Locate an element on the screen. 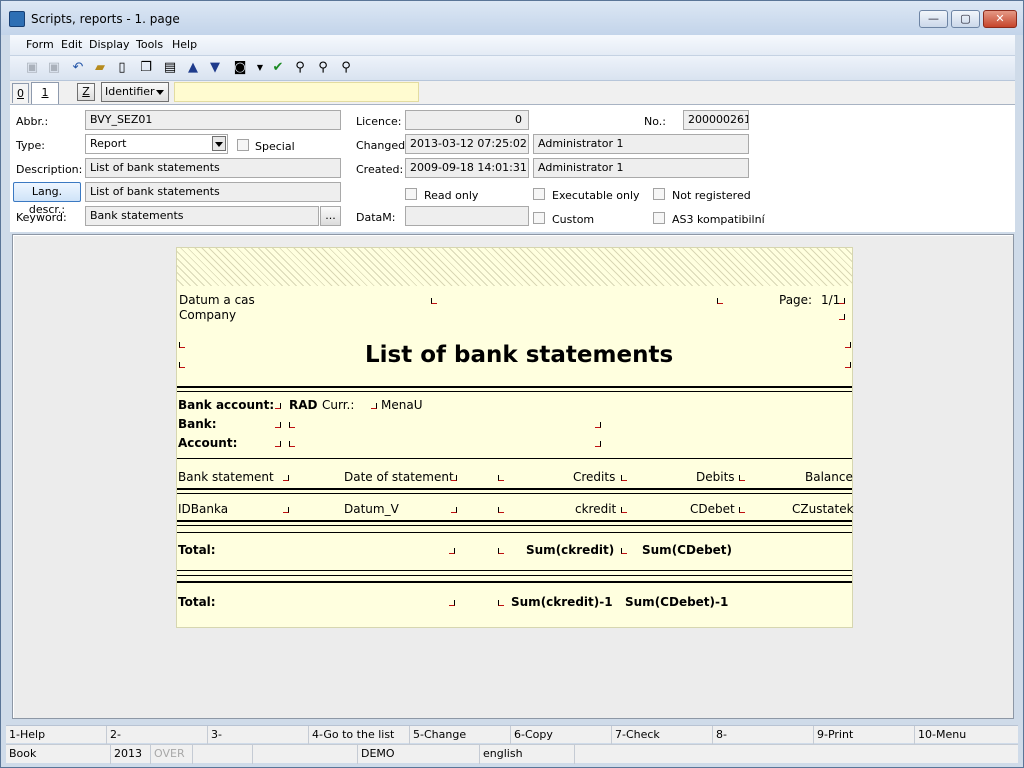  report-page-value: 1/1 is located at coordinates (830, 300).